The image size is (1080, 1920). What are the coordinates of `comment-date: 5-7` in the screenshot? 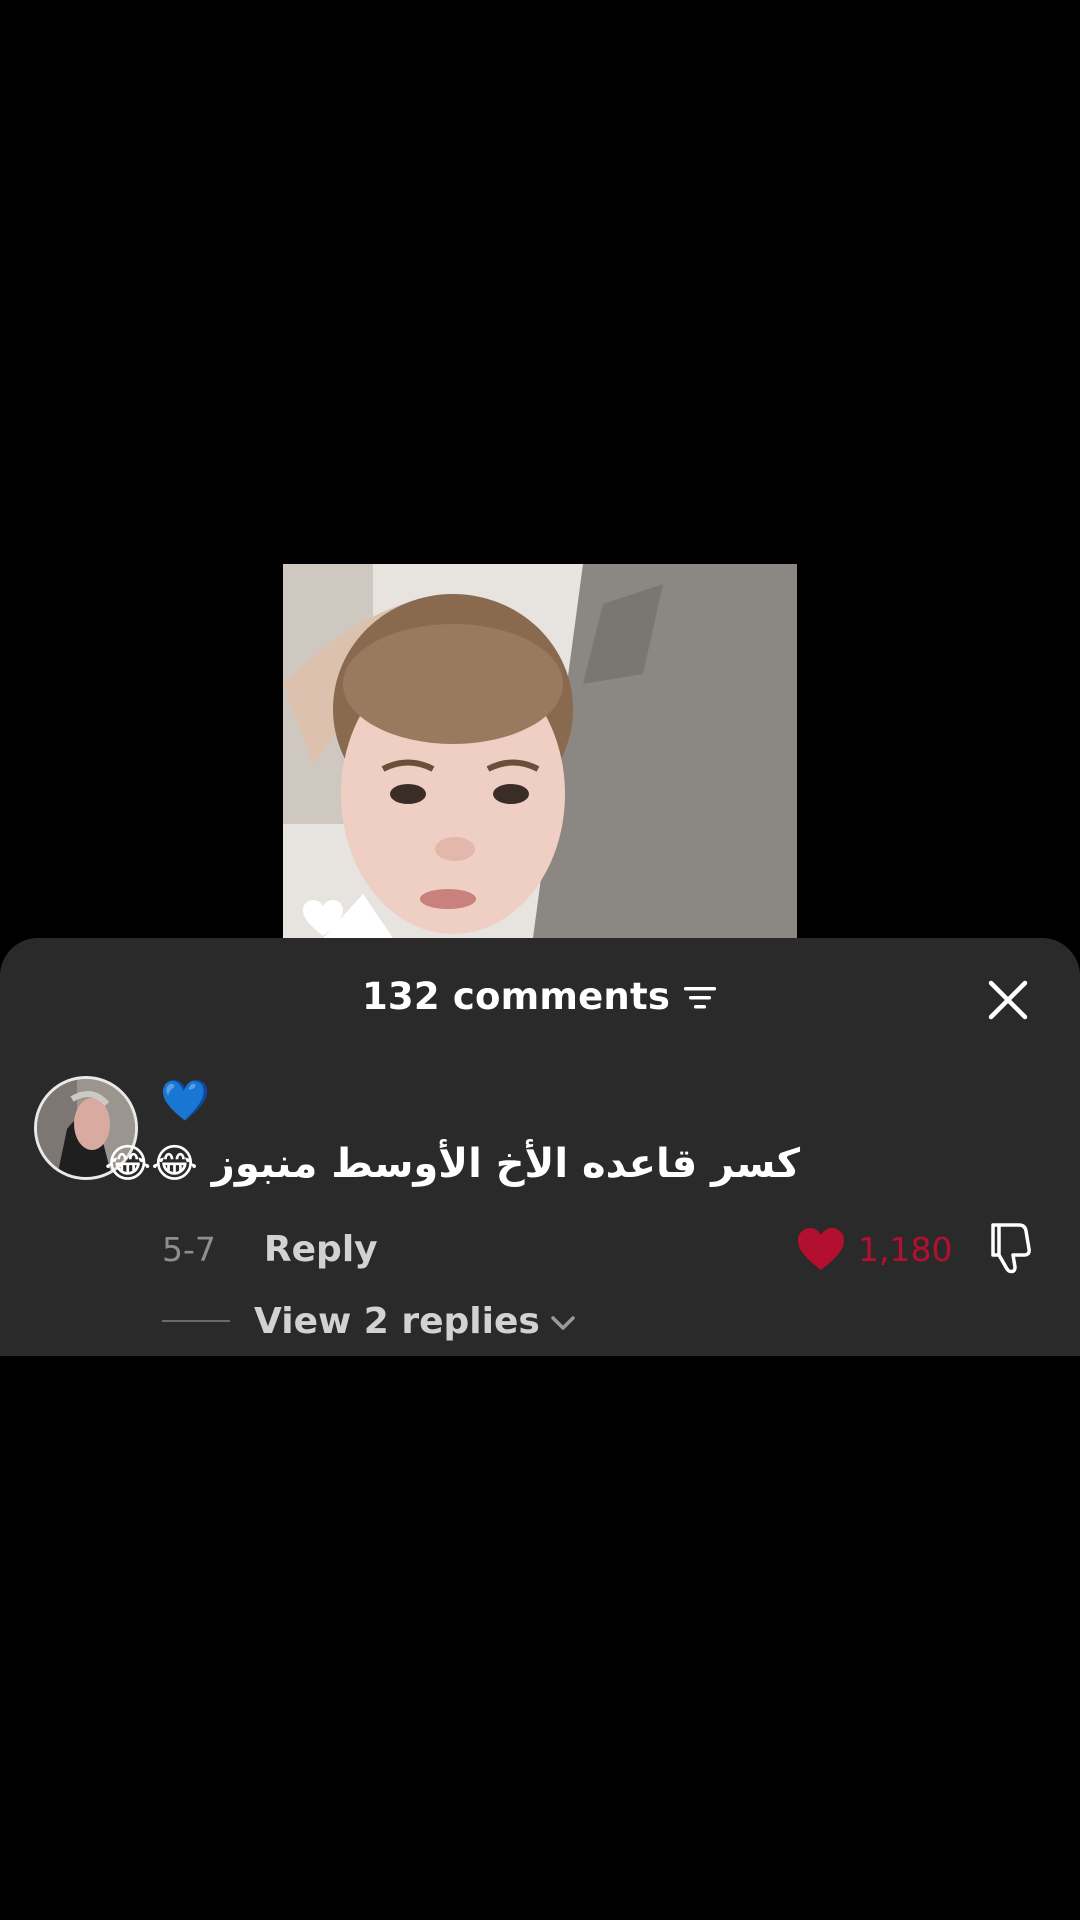 It's located at (189, 1249).